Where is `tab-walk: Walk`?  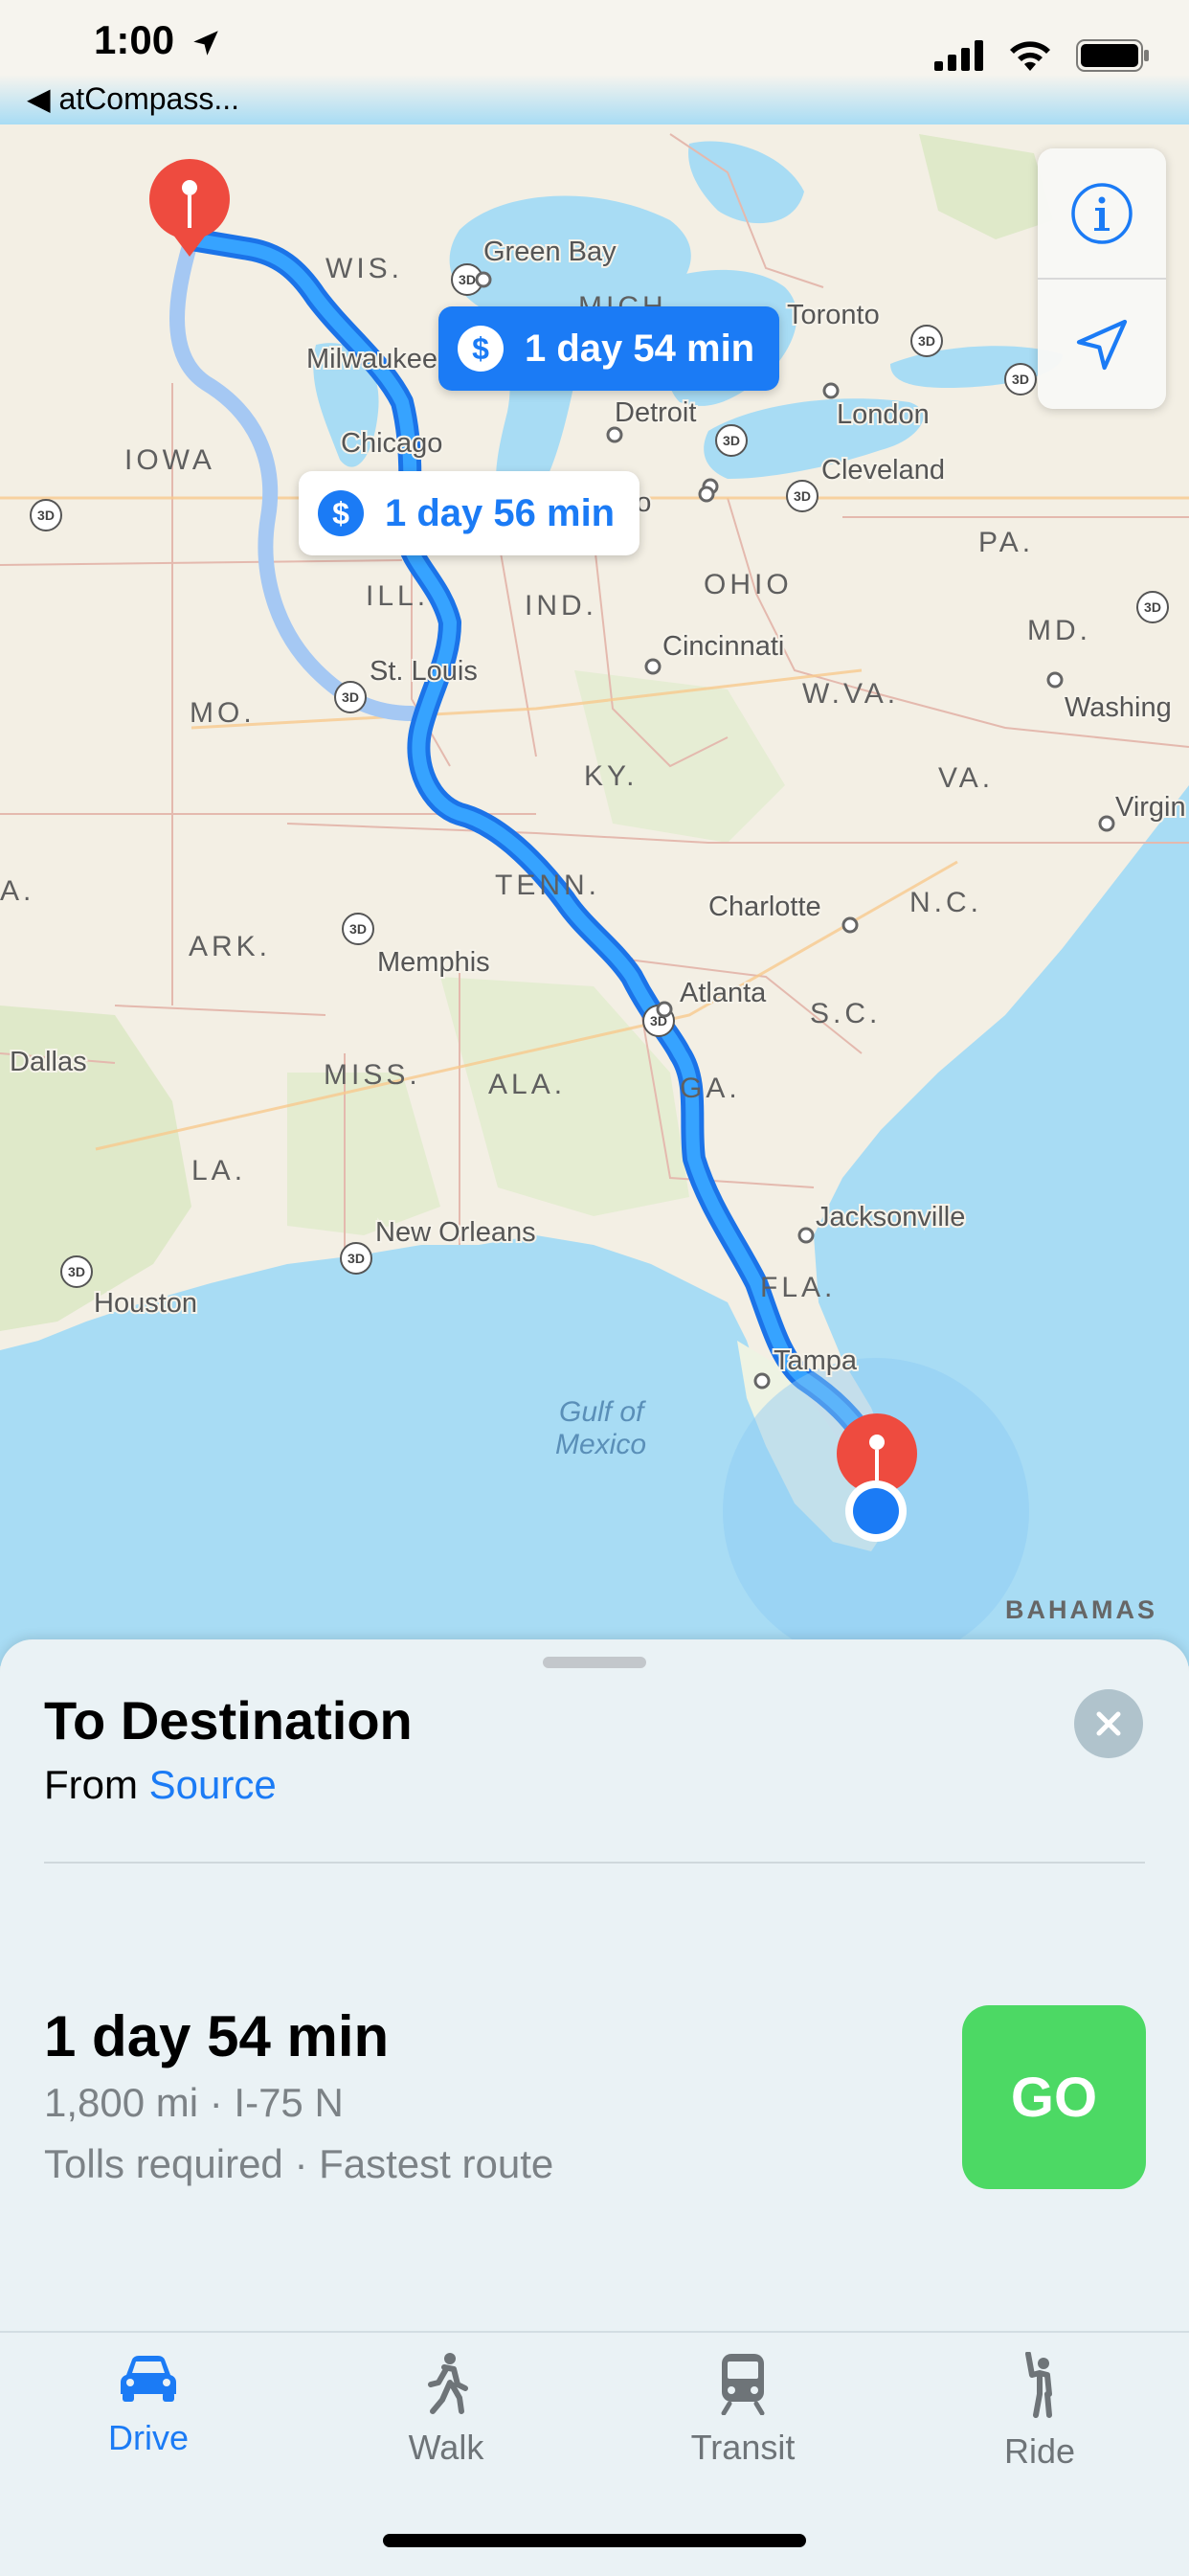
tab-walk: Walk is located at coordinates (446, 2410).